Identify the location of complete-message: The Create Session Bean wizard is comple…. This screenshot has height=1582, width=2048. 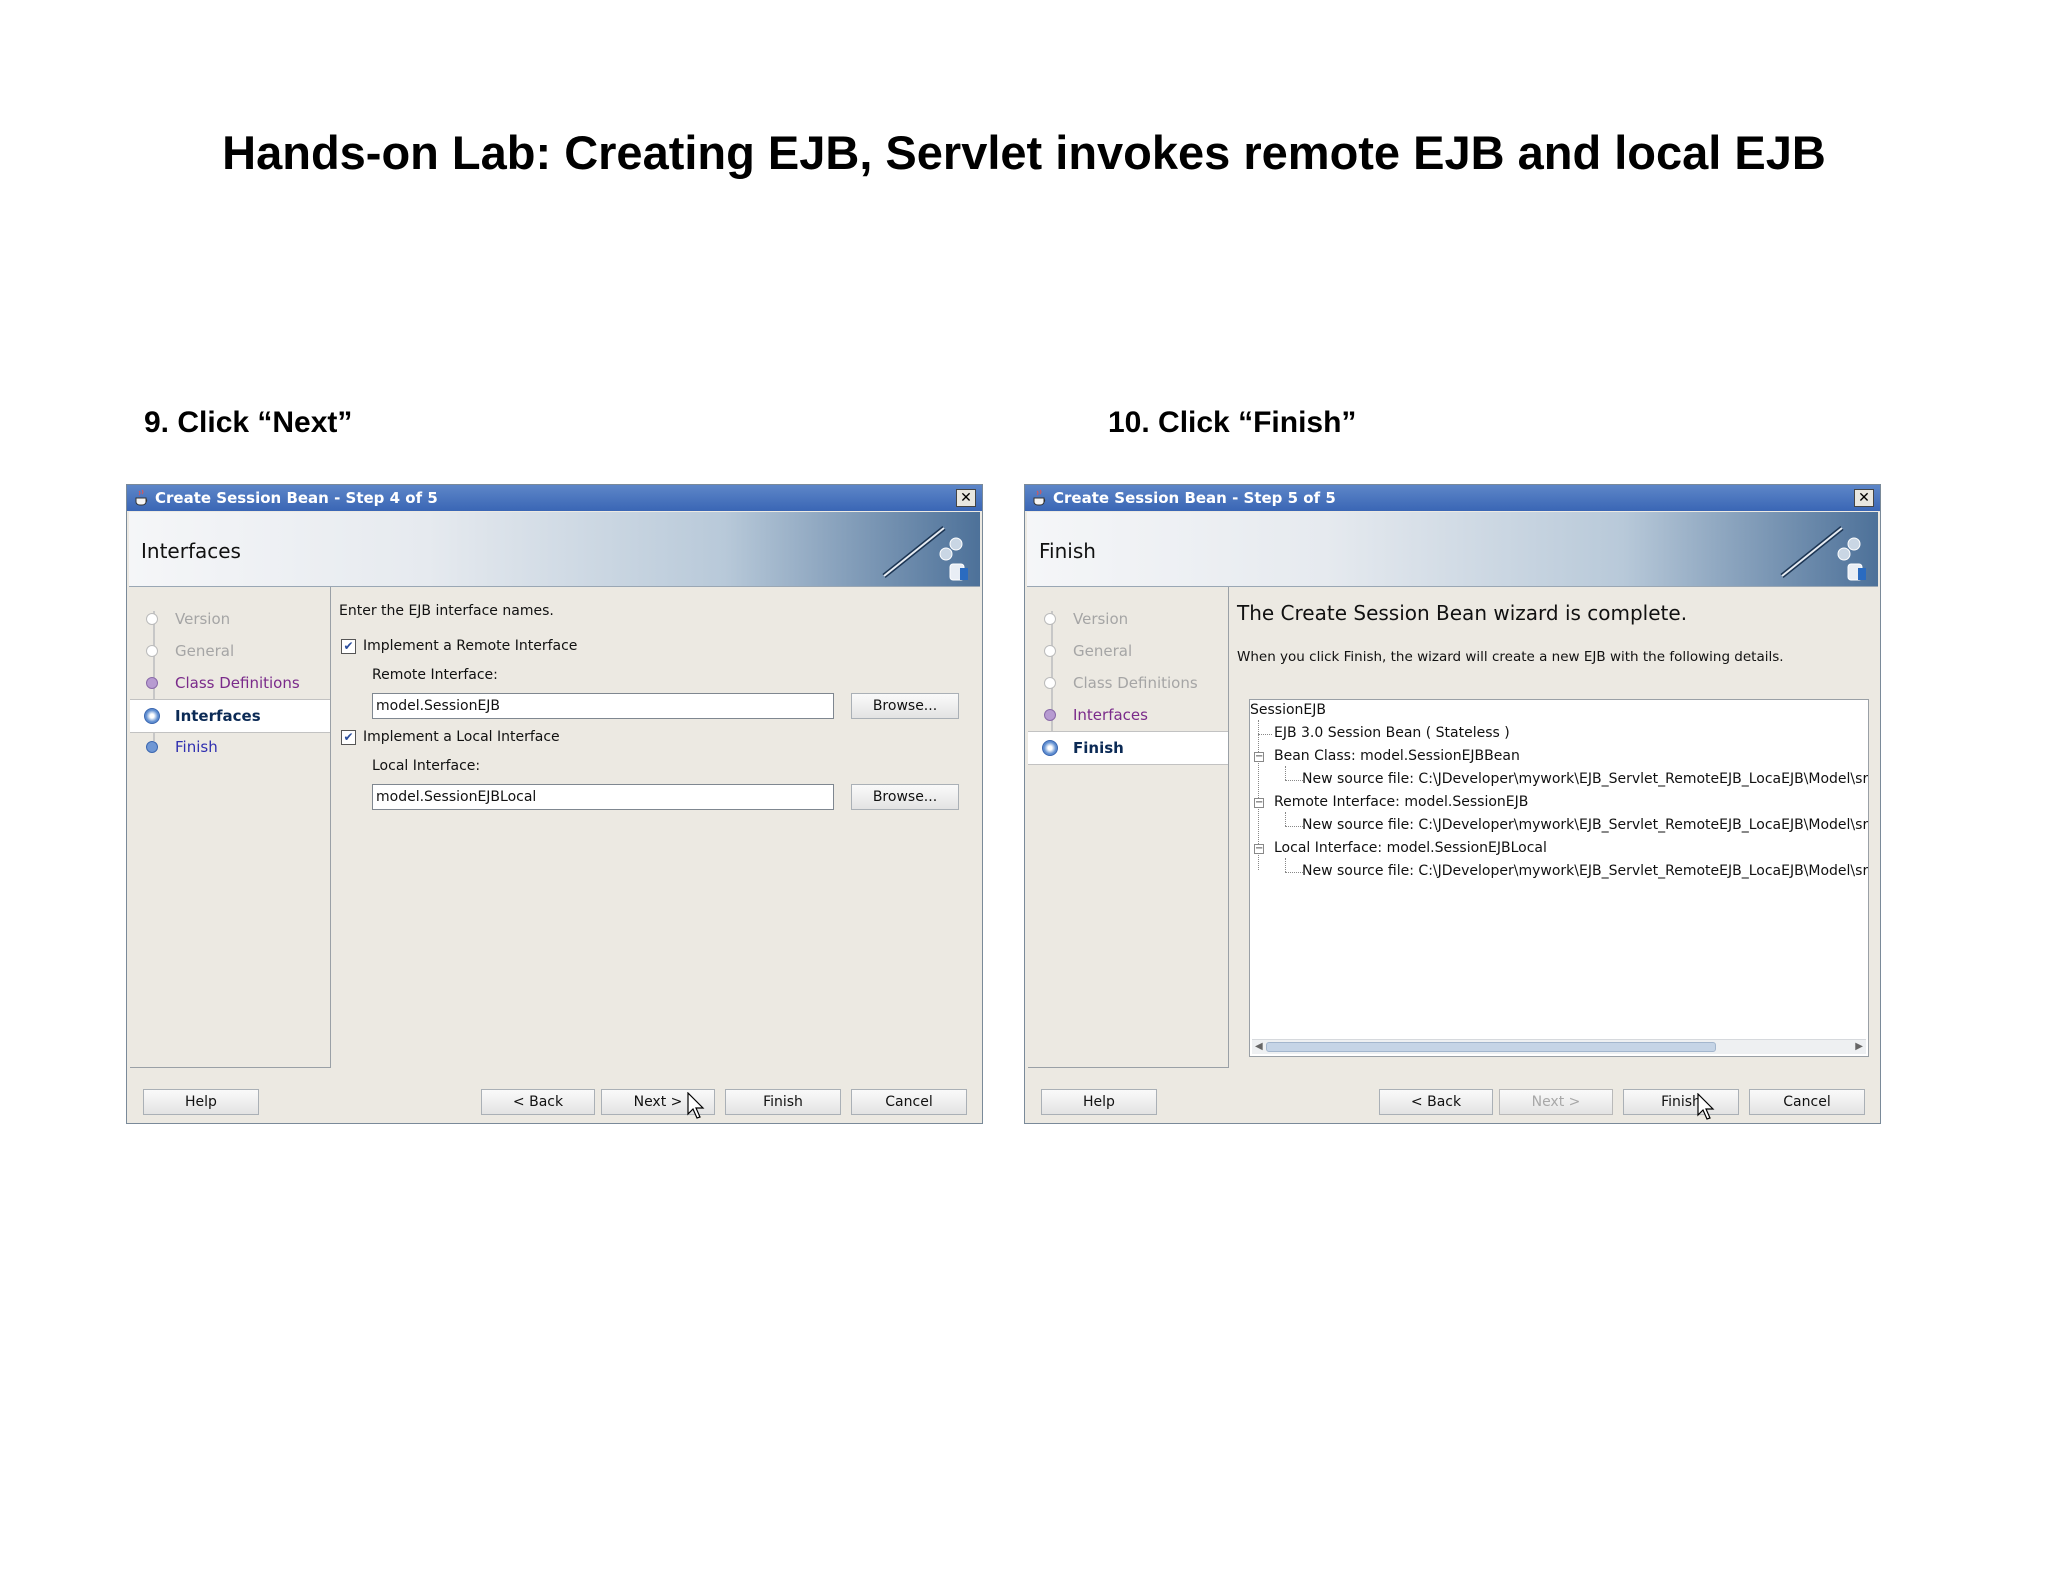
(1462, 613).